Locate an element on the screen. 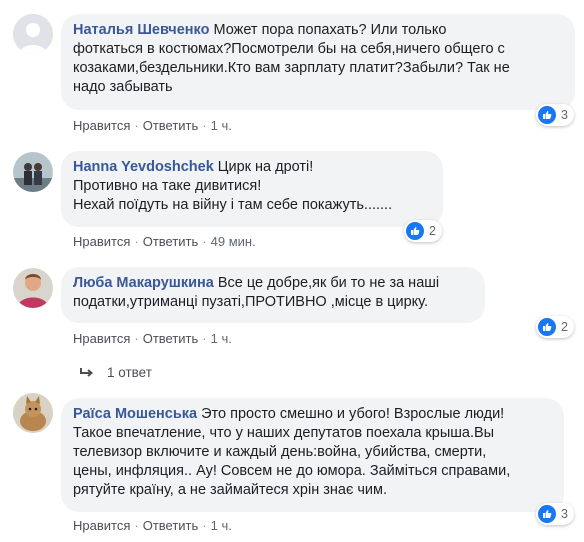  woman-photo-icon is located at coordinates (33, 288).